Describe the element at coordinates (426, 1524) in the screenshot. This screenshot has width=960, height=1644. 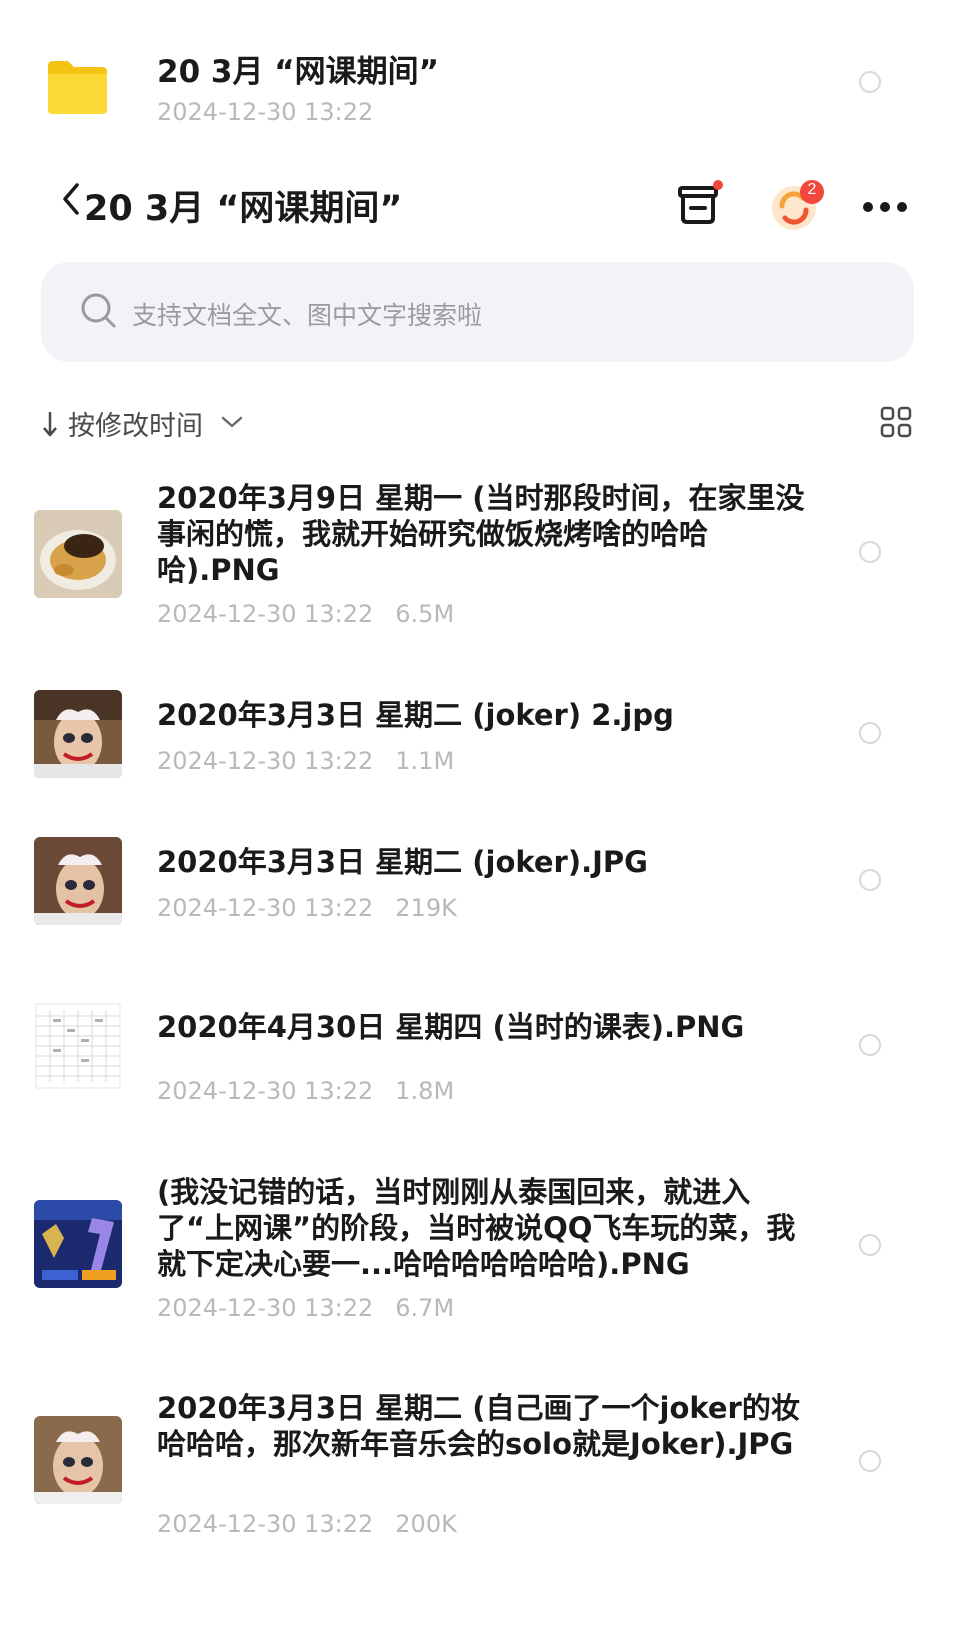
I see `file-size: 200K` at that location.